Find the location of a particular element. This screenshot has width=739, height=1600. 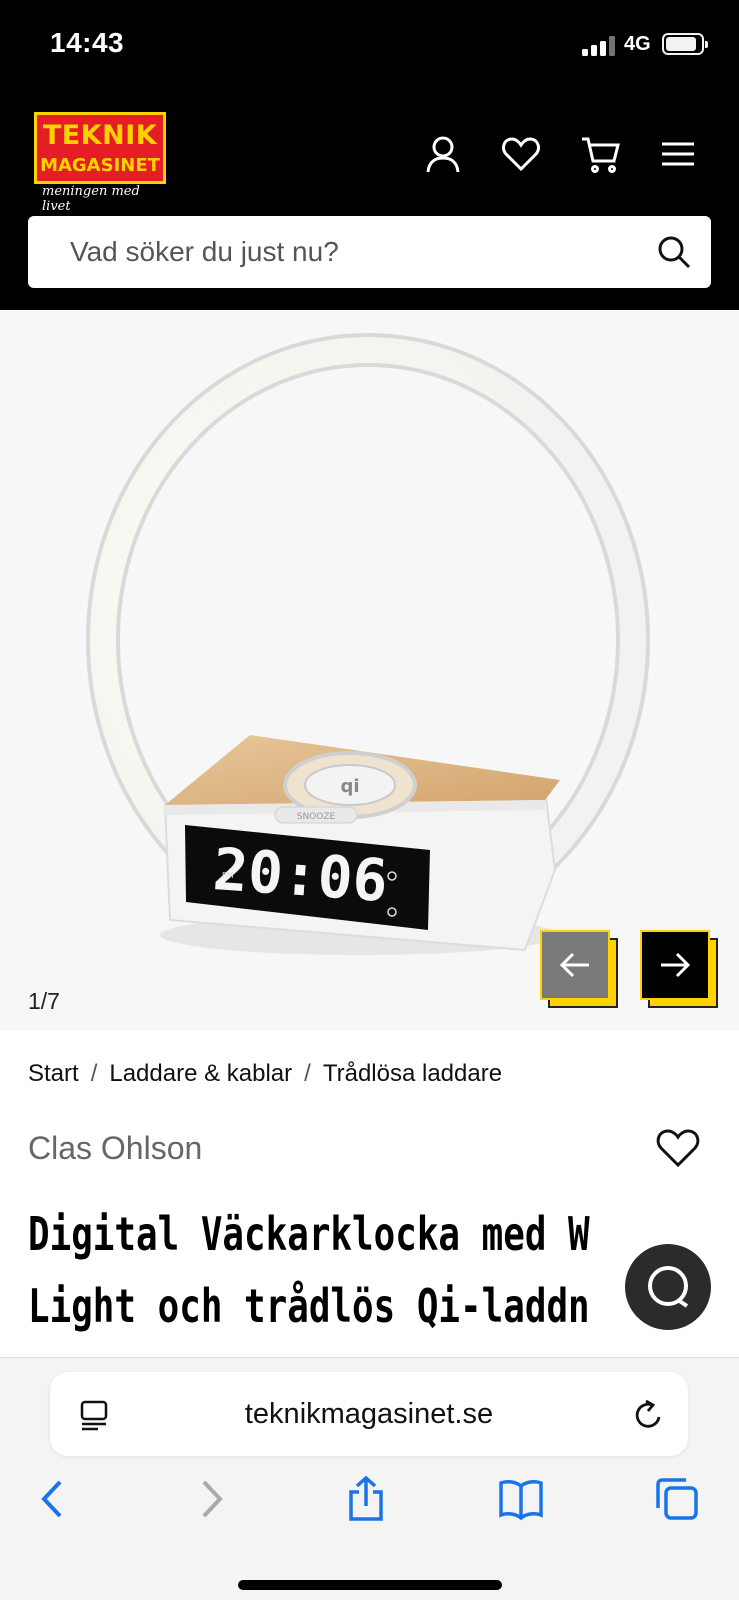

chat-button is located at coordinates (668, 1287).